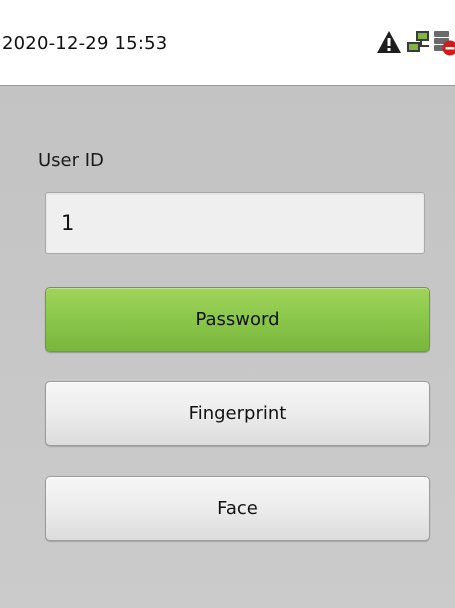 The height and width of the screenshot is (608, 455). I want to click on warning-icon, so click(389, 42).